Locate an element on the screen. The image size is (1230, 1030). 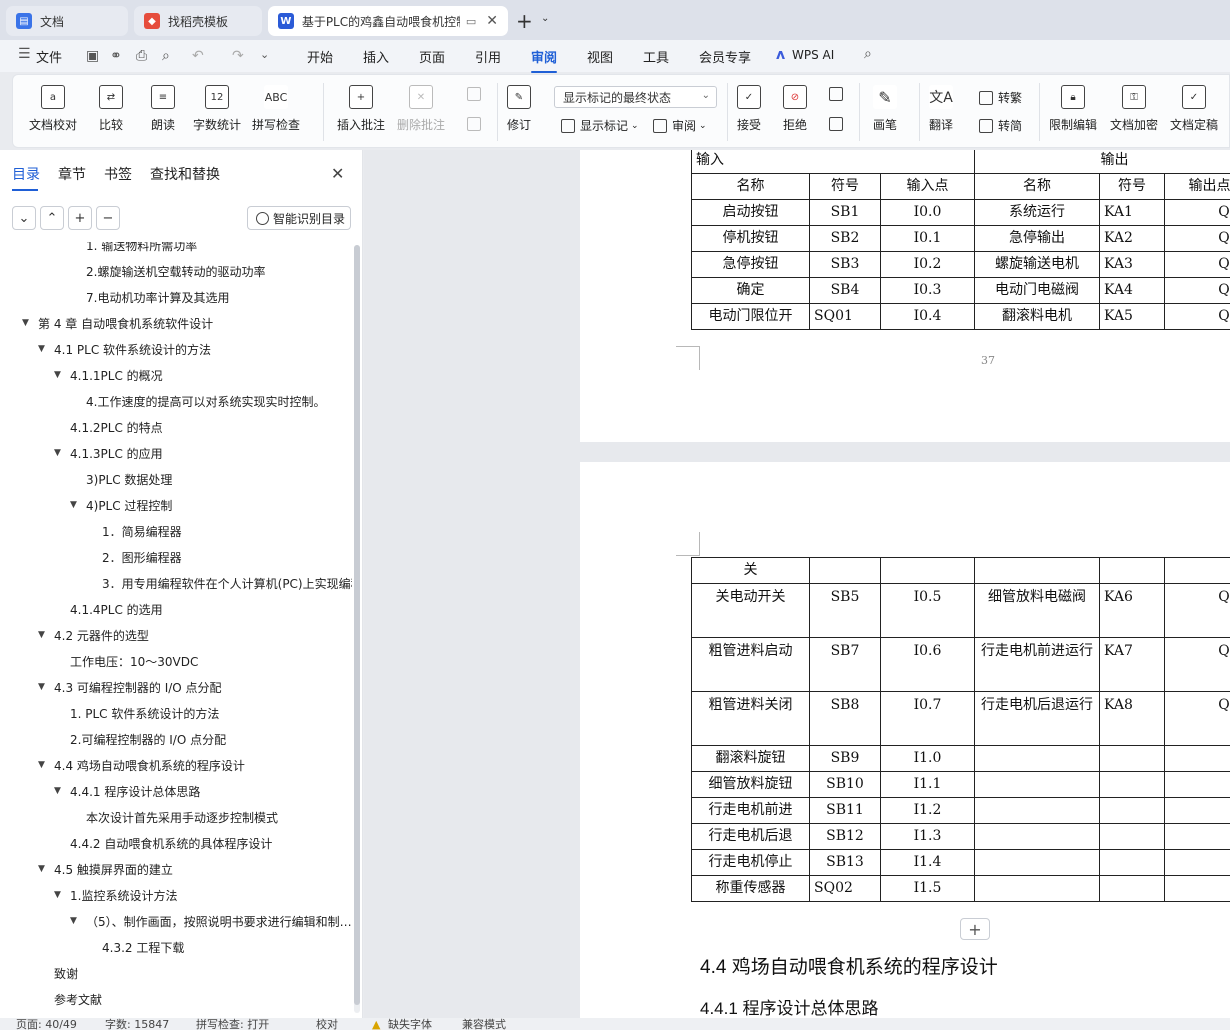
table-cell: 翻滚料电机 is located at coordinates (1037, 316).